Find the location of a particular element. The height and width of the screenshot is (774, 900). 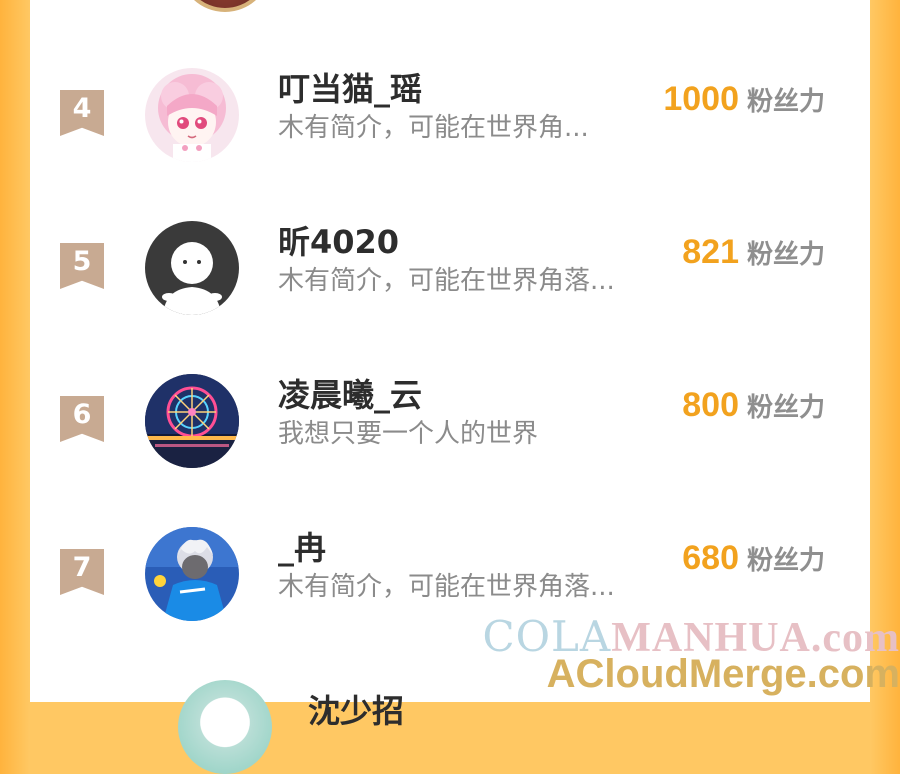

rank-badge: 7 is located at coordinates (82, 572).